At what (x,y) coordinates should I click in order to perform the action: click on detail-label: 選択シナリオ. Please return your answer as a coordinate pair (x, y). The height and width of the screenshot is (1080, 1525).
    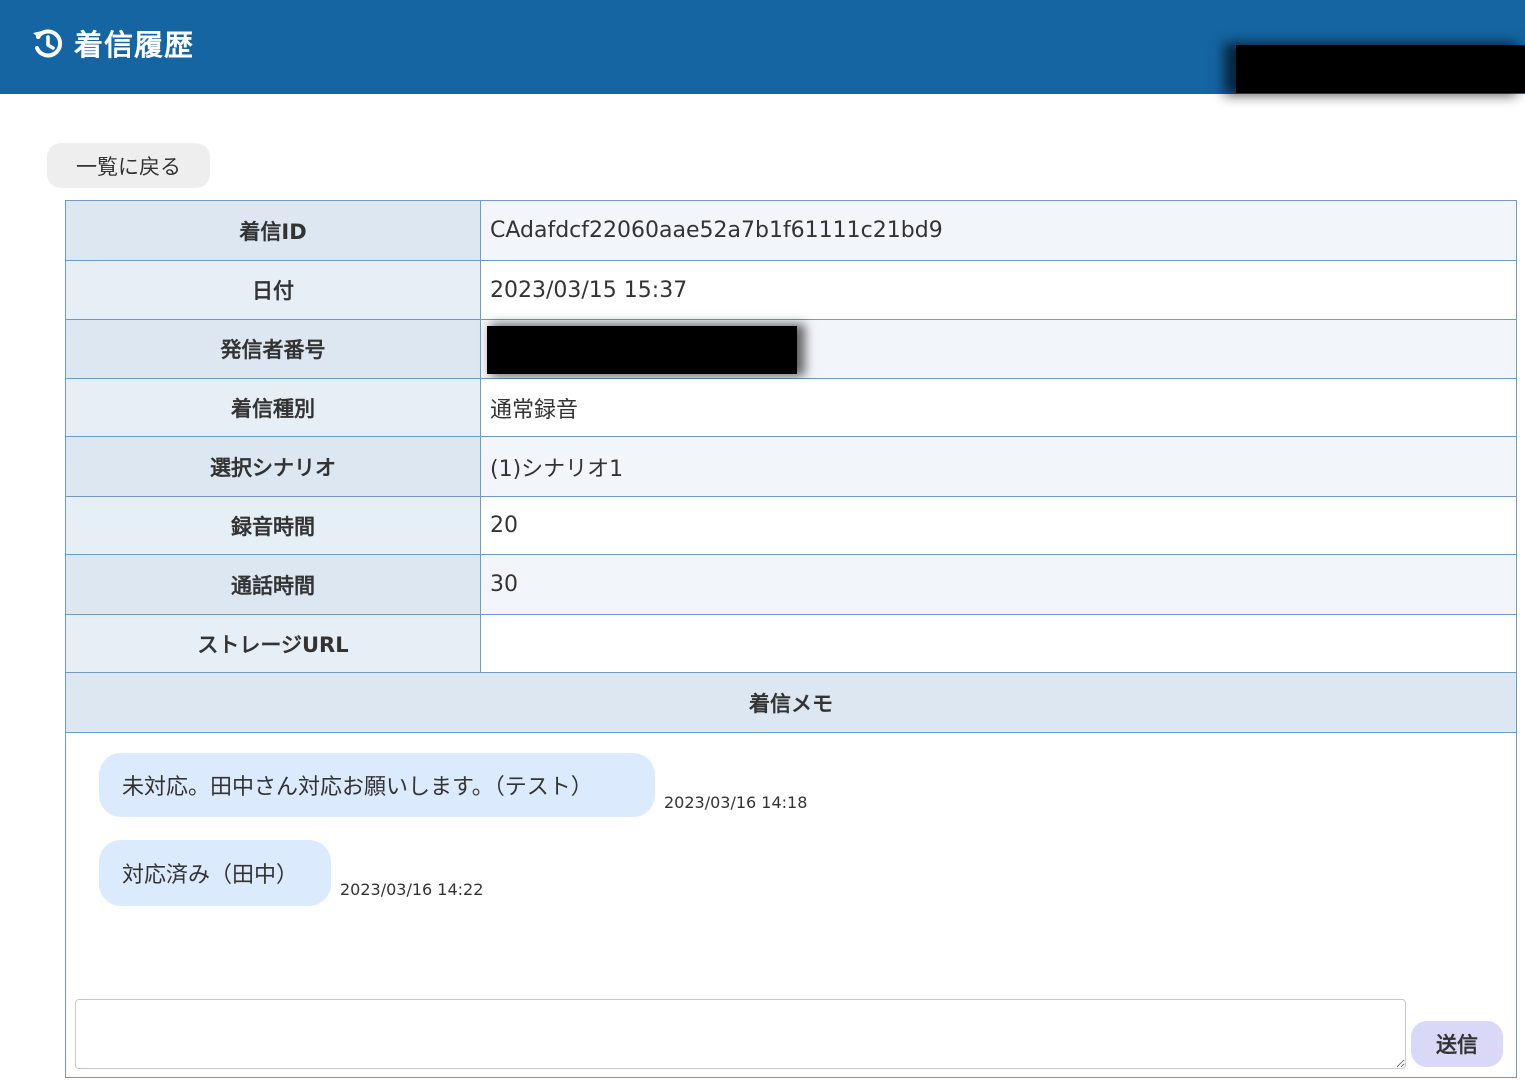
    Looking at the image, I should click on (273, 466).